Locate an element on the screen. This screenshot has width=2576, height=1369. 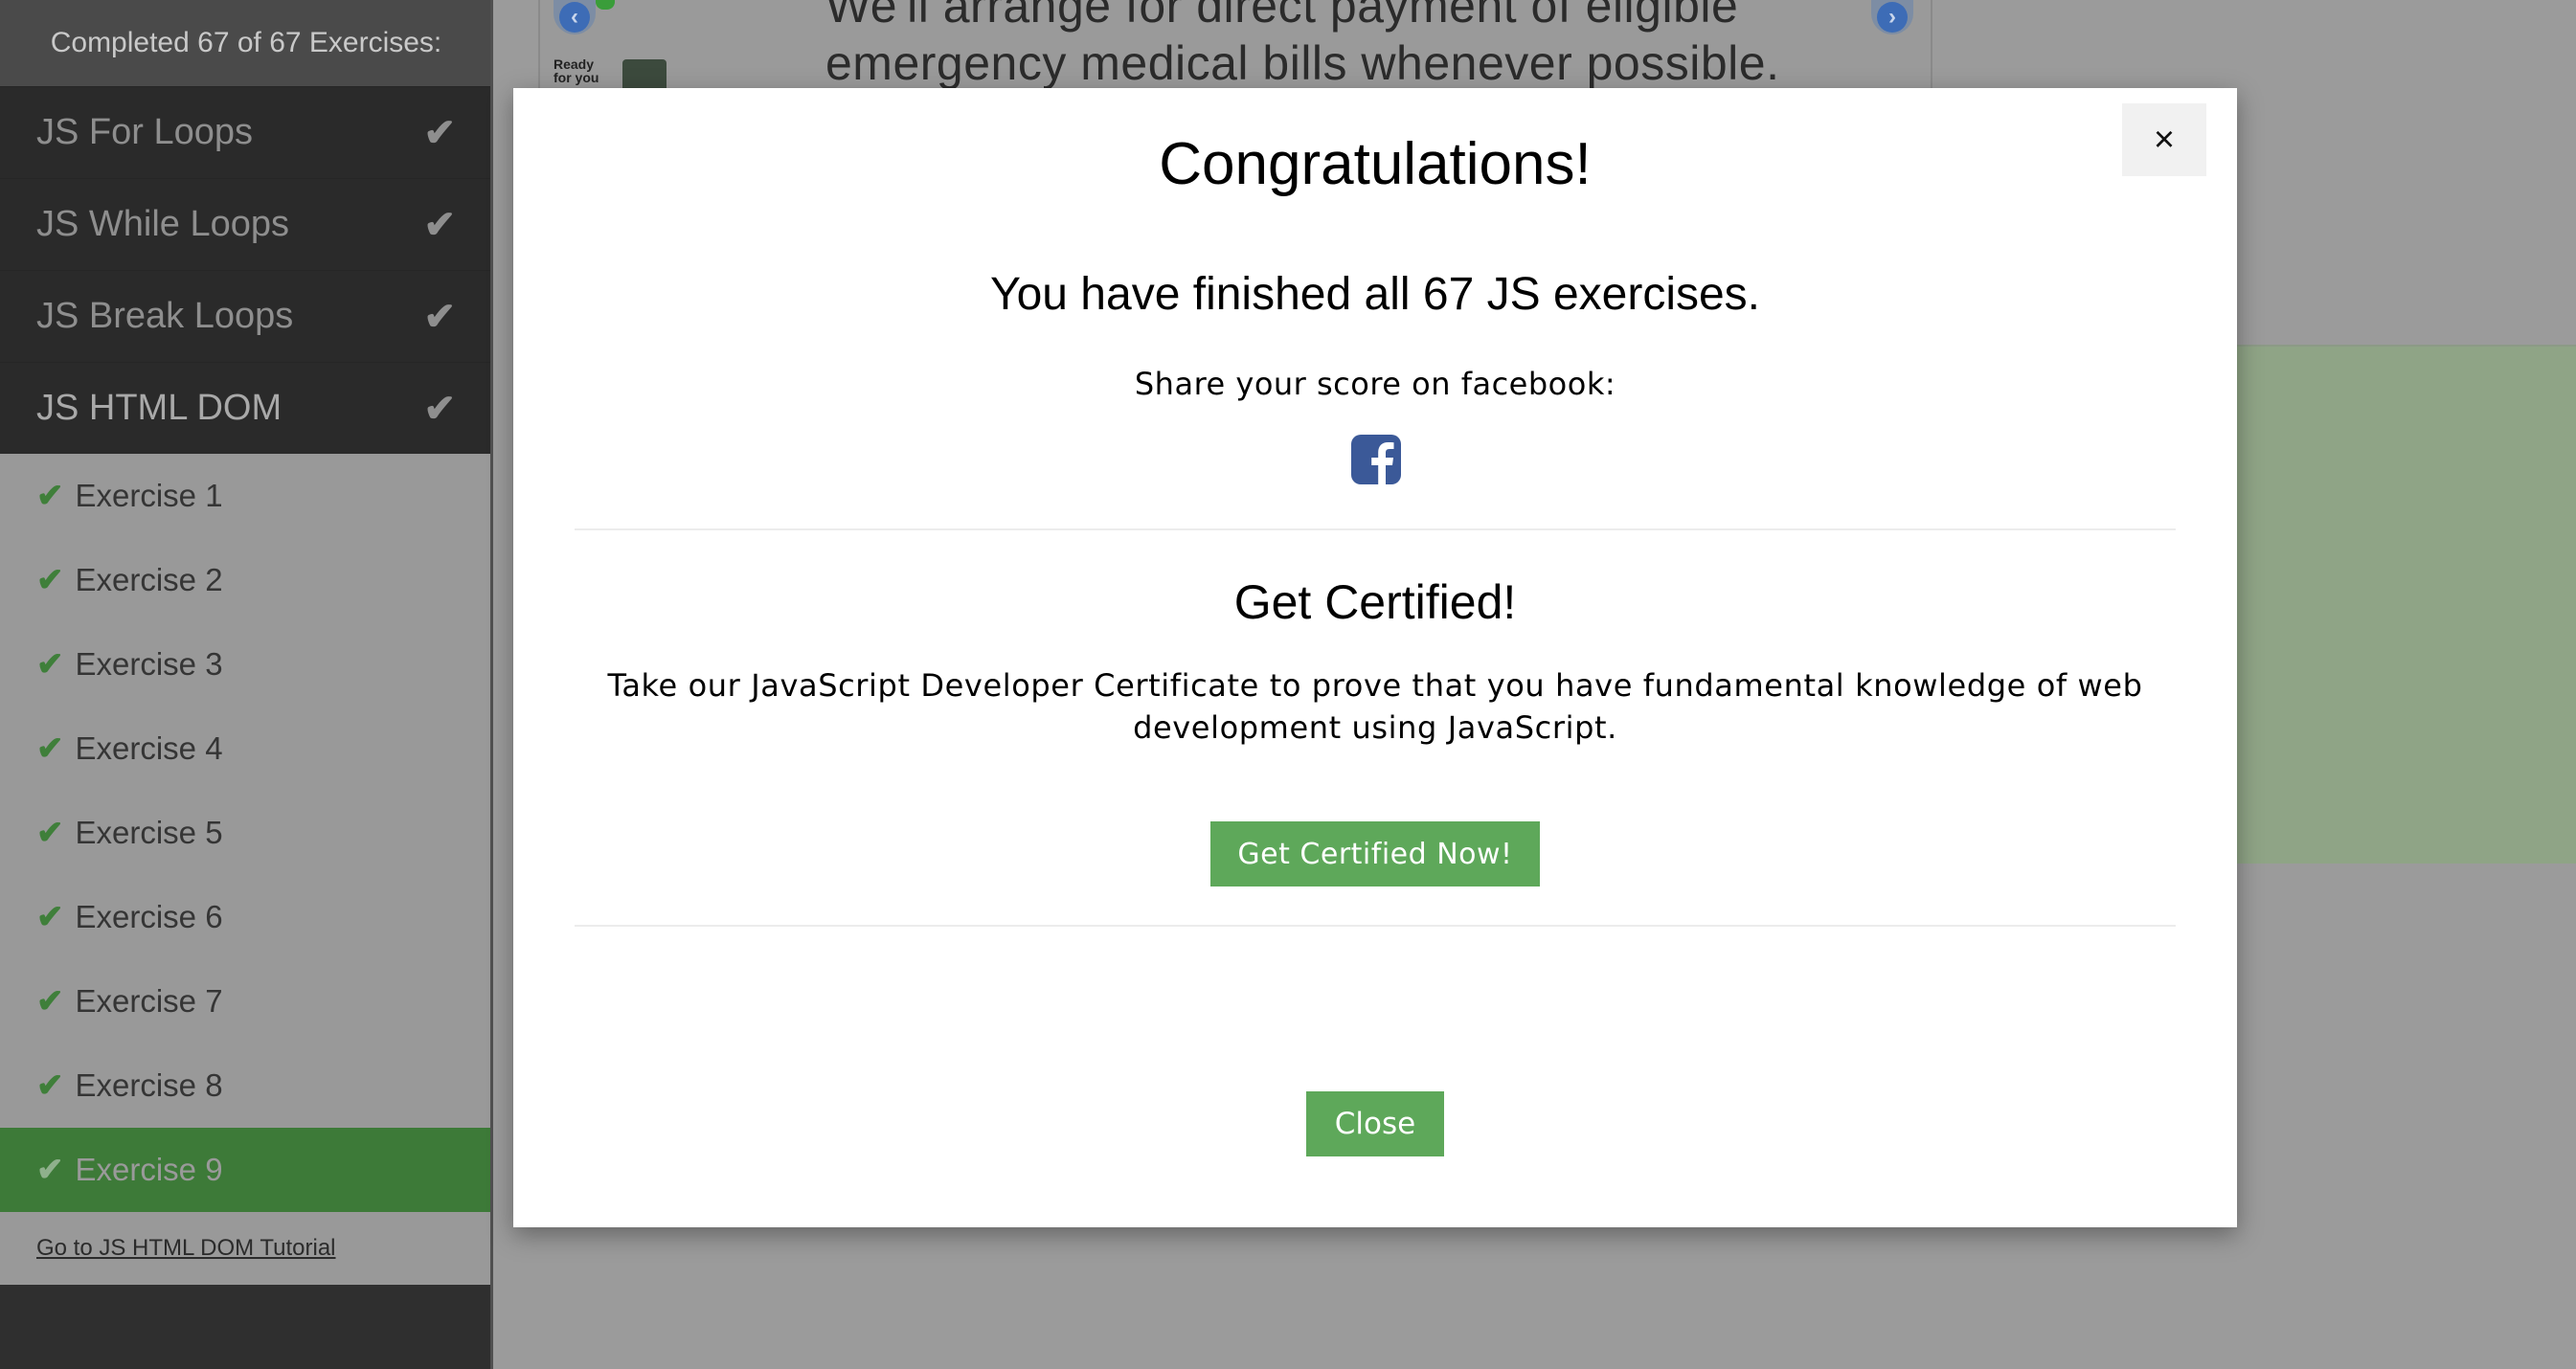
certification-title: Get Certified! is located at coordinates (1375, 602).